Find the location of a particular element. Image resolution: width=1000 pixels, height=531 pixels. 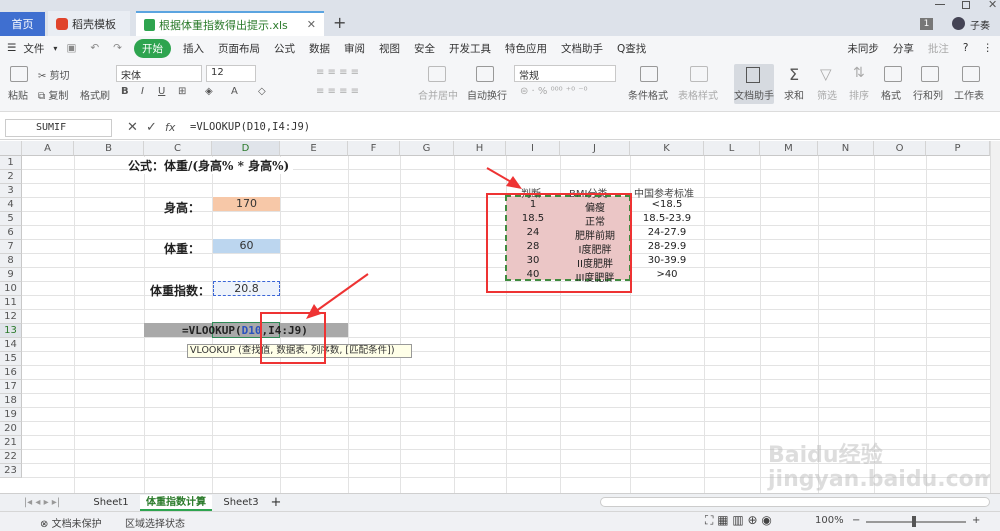

horizontal-scrollbar is located at coordinates (795, 502).